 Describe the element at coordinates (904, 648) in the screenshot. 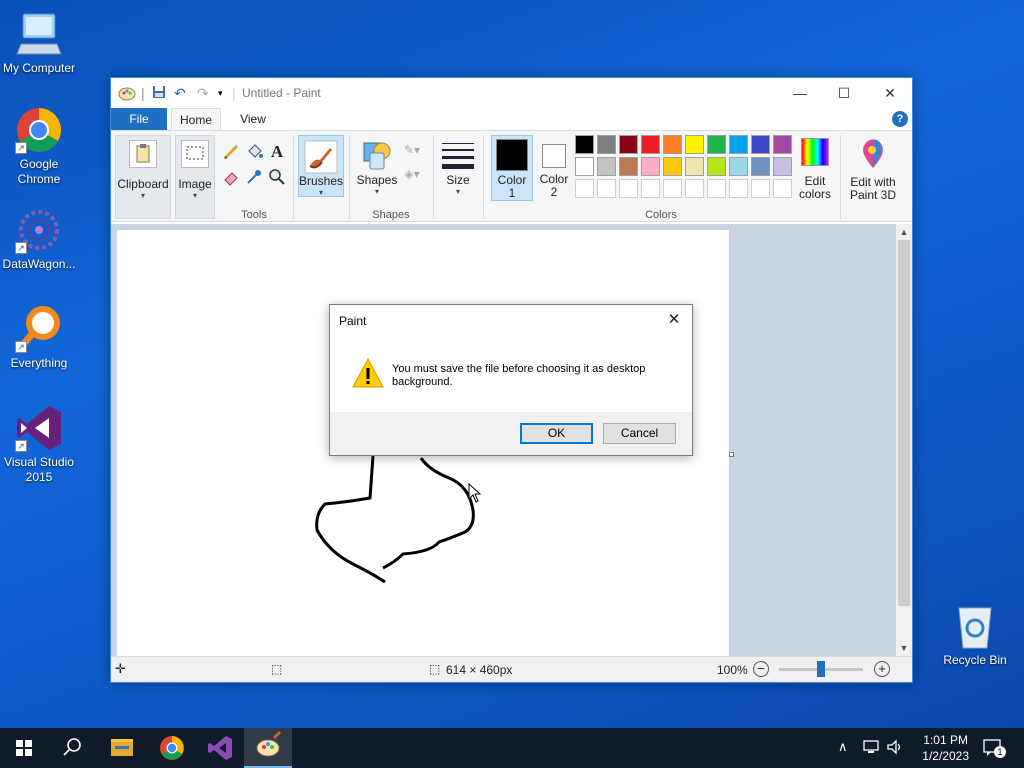

I see `scroll-down-icon: ▼` at that location.